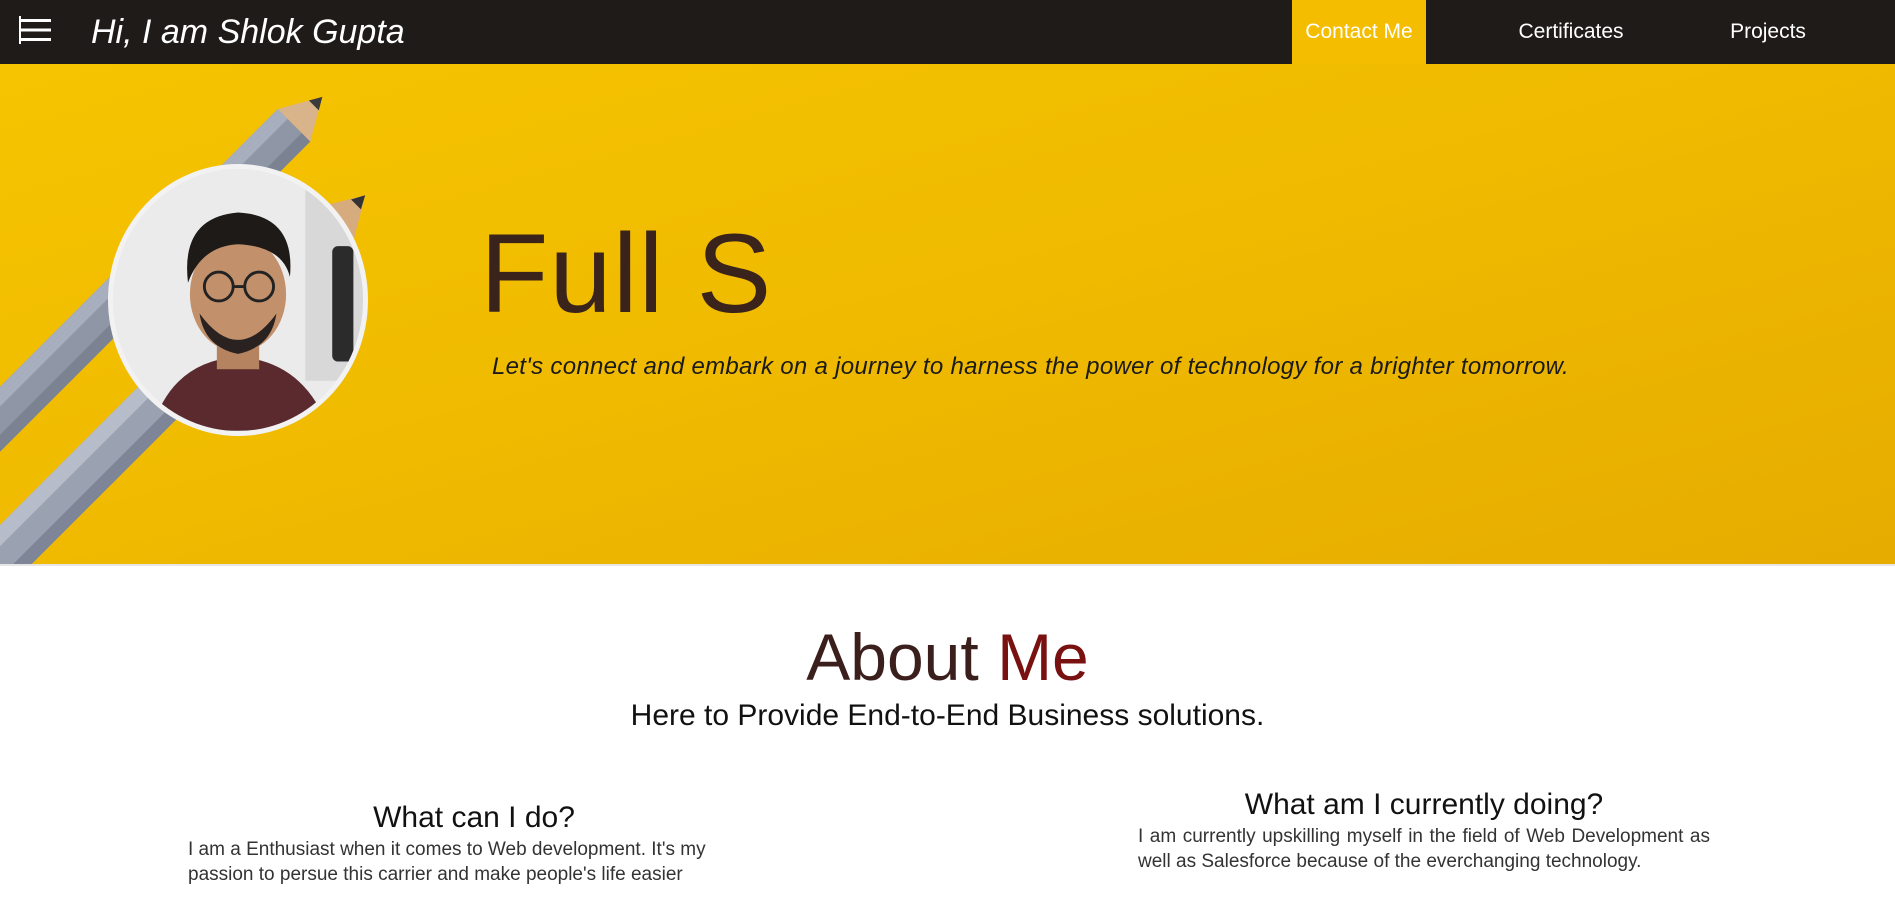  What do you see at coordinates (1359, 32) in the screenshot?
I see `nav-contact-me: Contact Me` at bounding box center [1359, 32].